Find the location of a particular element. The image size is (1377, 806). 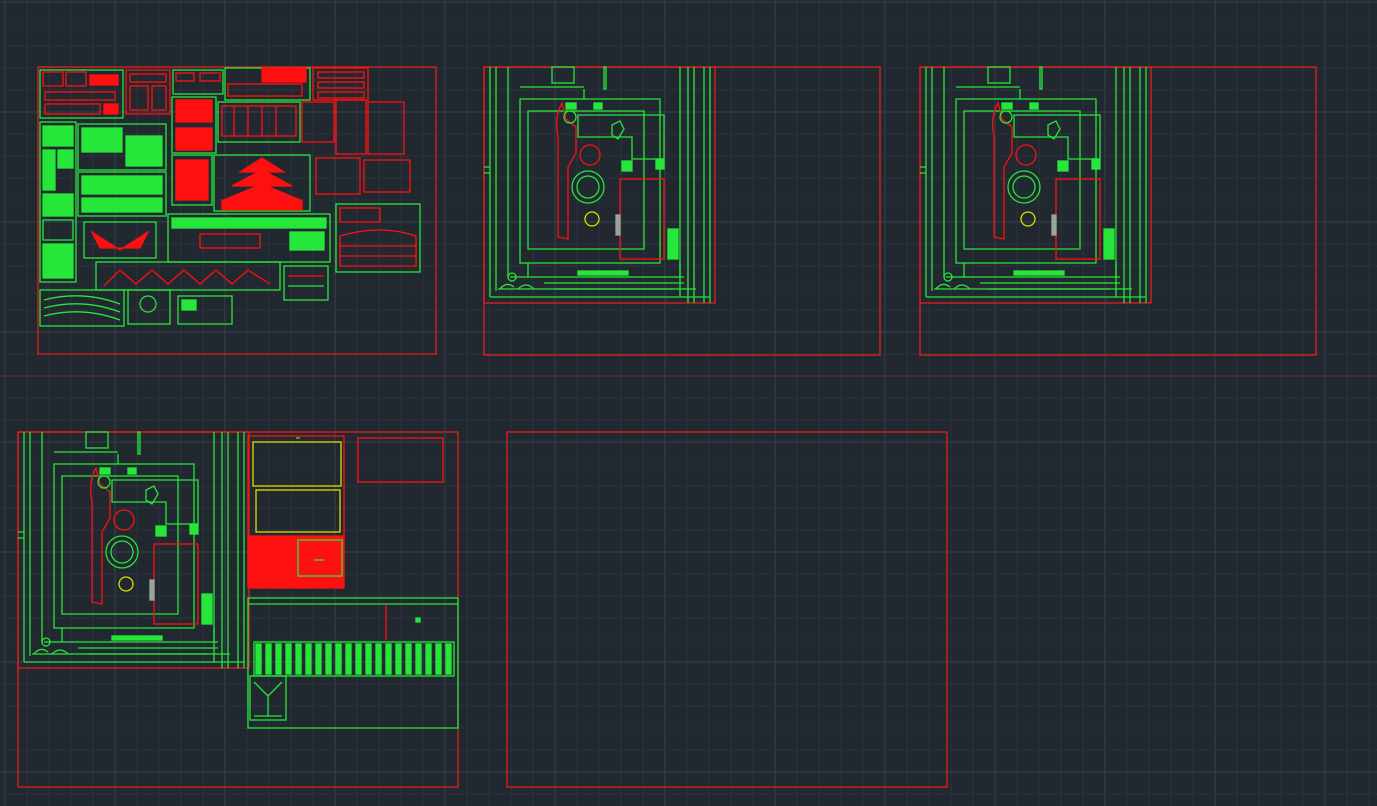

hatch-pattern is located at coordinates (353, 659).